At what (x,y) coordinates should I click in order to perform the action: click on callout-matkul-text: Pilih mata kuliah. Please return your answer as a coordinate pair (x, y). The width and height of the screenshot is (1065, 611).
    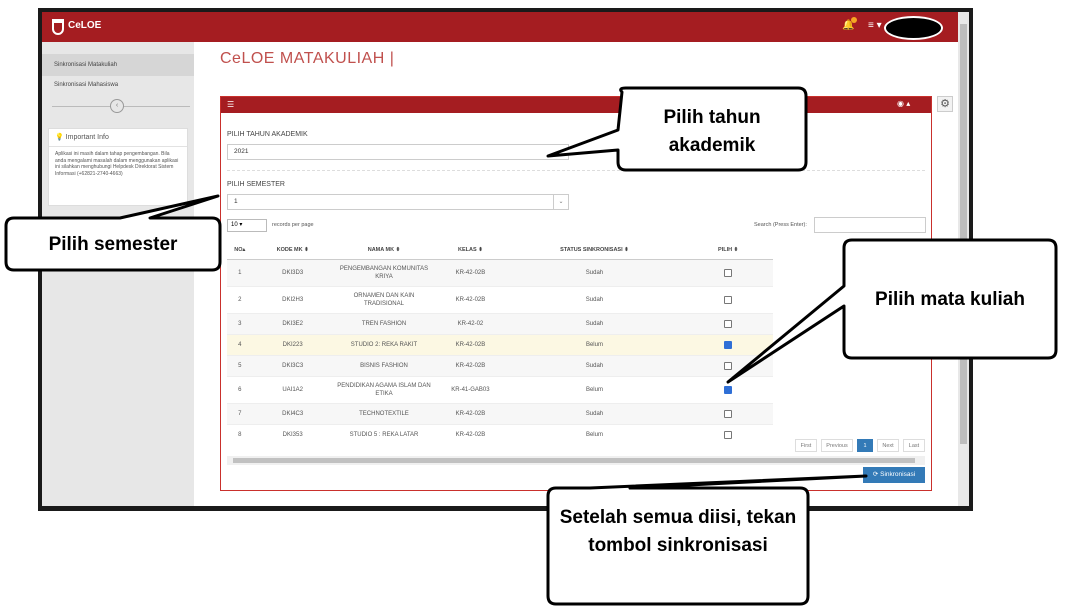
    Looking at the image, I should click on (950, 299).